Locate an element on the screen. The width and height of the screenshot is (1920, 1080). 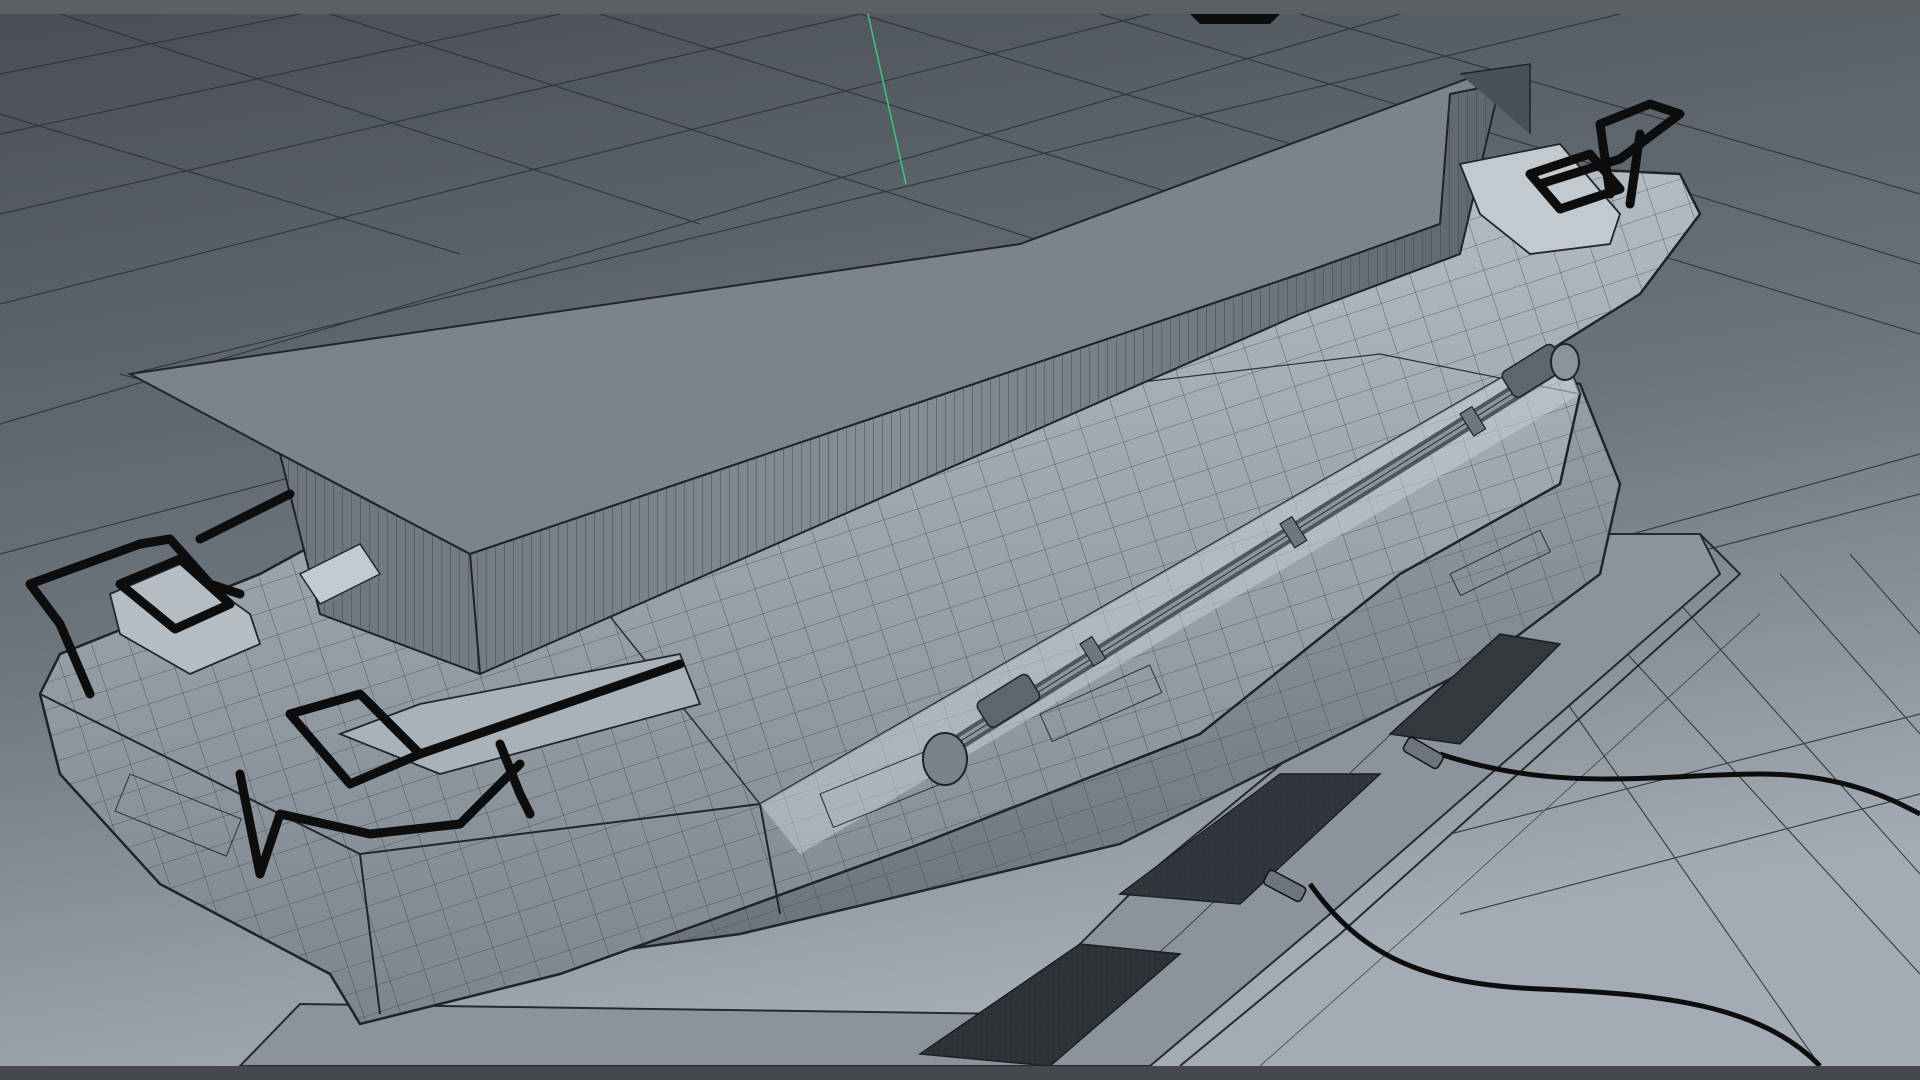
offscreen-object-tip is located at coordinates (1235, 19).